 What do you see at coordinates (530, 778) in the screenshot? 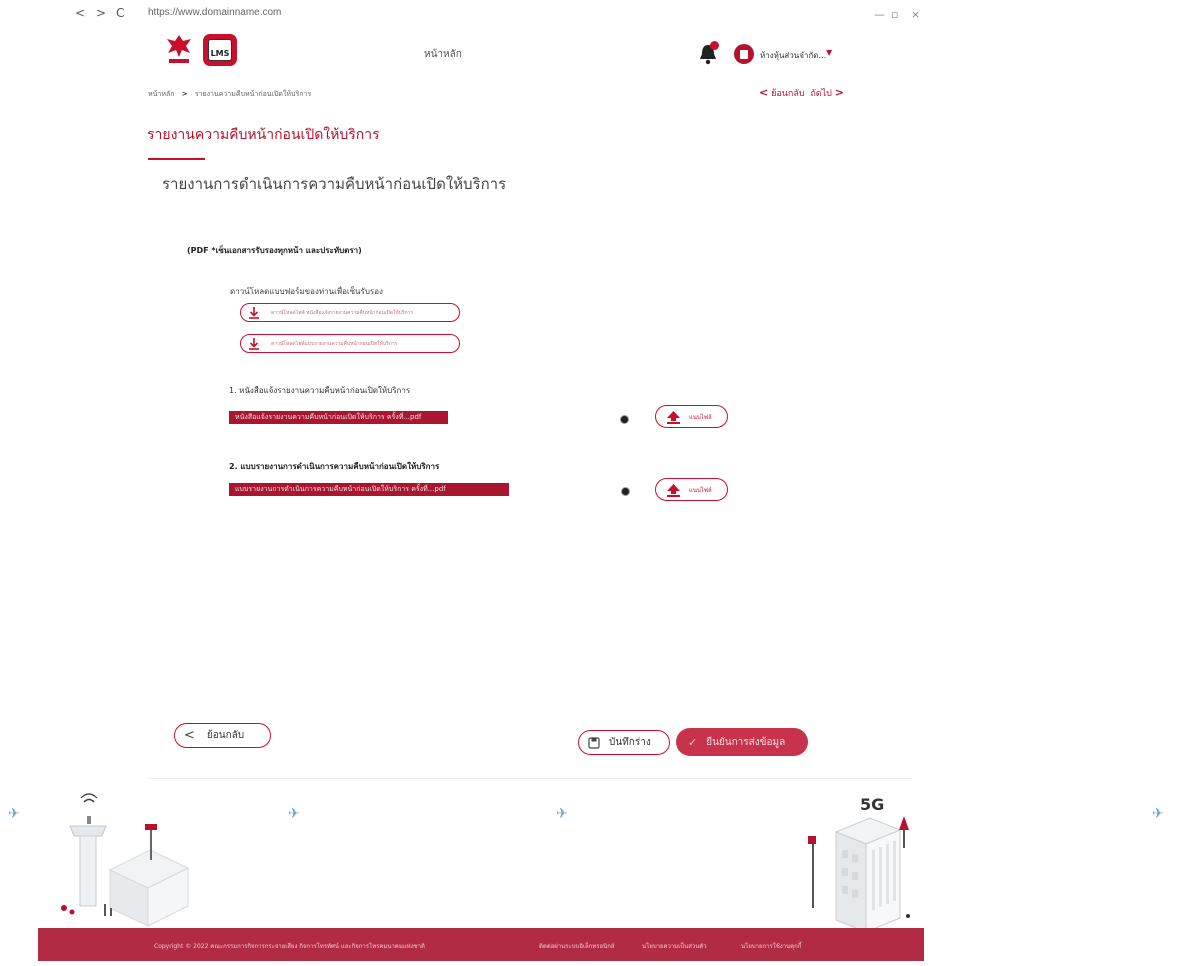
I see `divider` at bounding box center [530, 778].